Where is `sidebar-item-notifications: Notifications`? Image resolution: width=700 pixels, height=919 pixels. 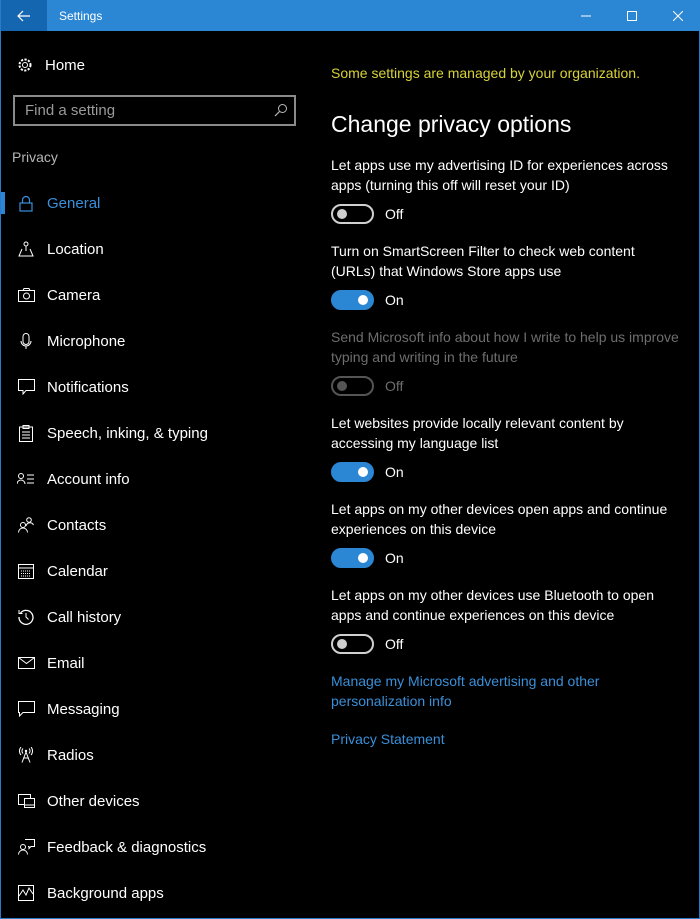 sidebar-item-notifications: Notifications is located at coordinates (156, 387).